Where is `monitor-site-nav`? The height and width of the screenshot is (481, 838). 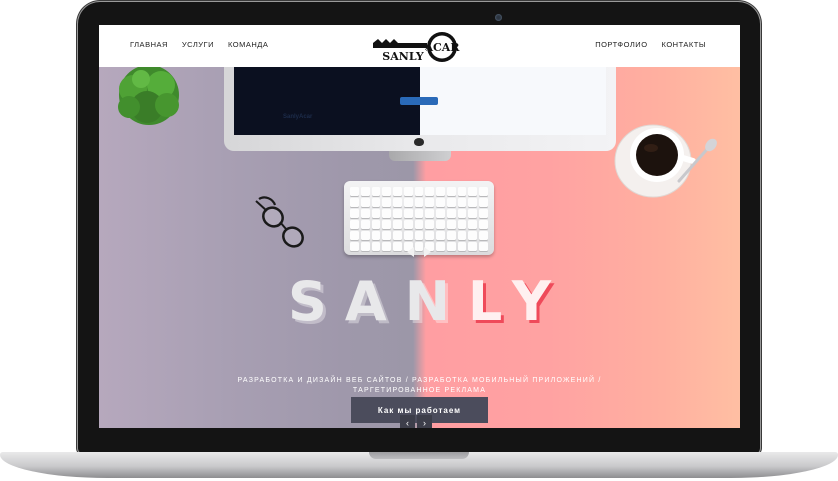 monitor-site-nav is located at coordinates (419, 101).